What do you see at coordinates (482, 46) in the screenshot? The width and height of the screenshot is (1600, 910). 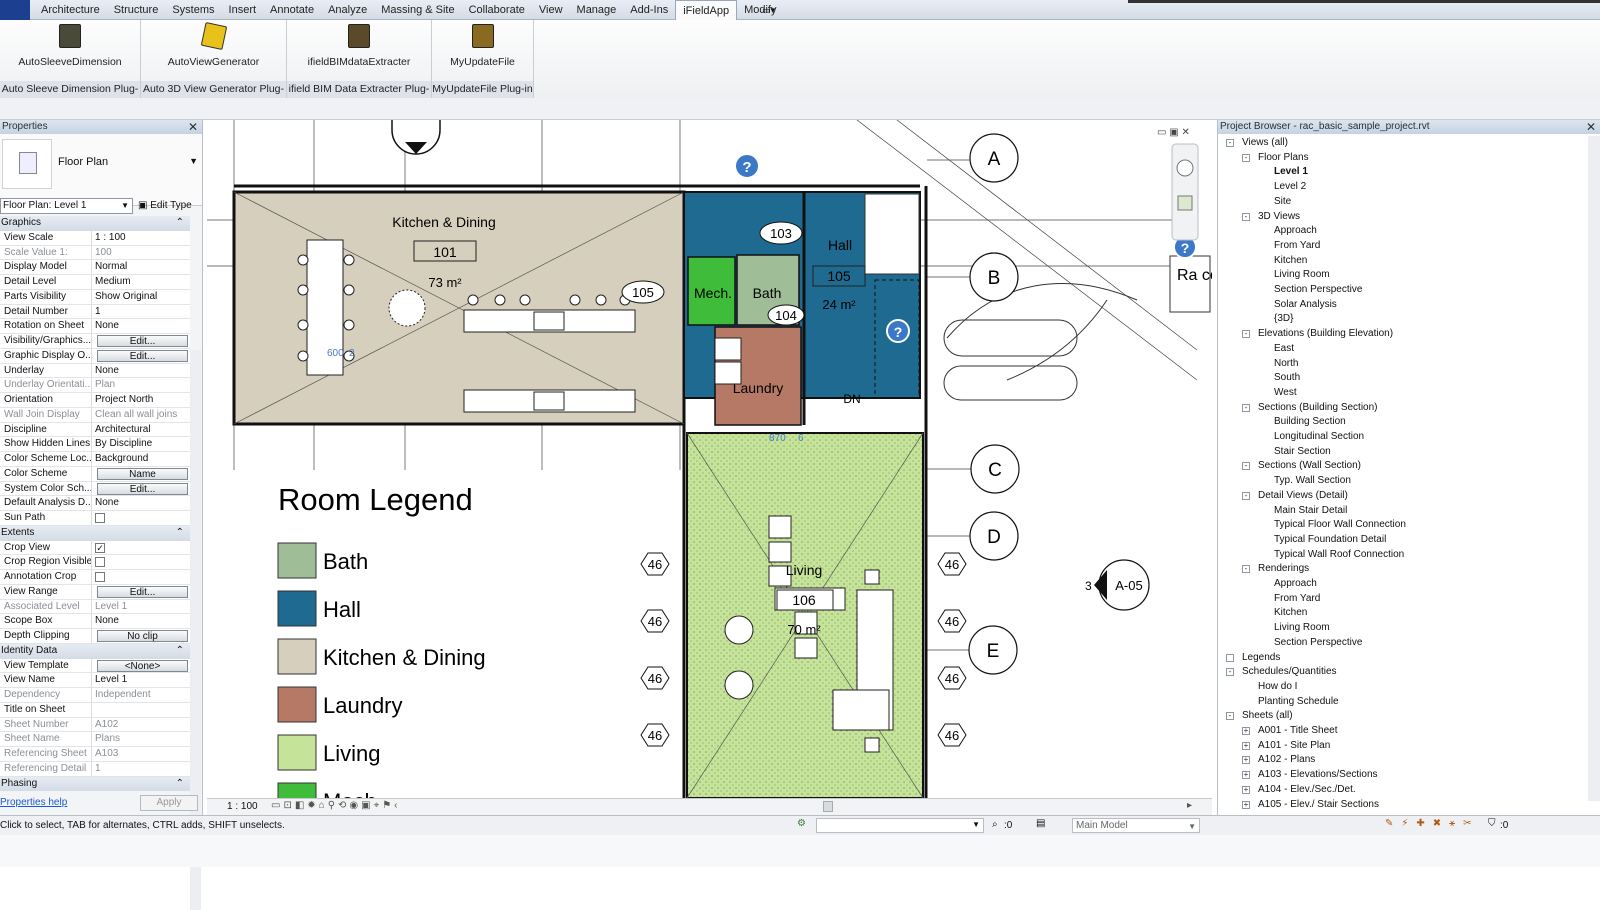 I see `my-update-file-button: MyUpdateFile` at bounding box center [482, 46].